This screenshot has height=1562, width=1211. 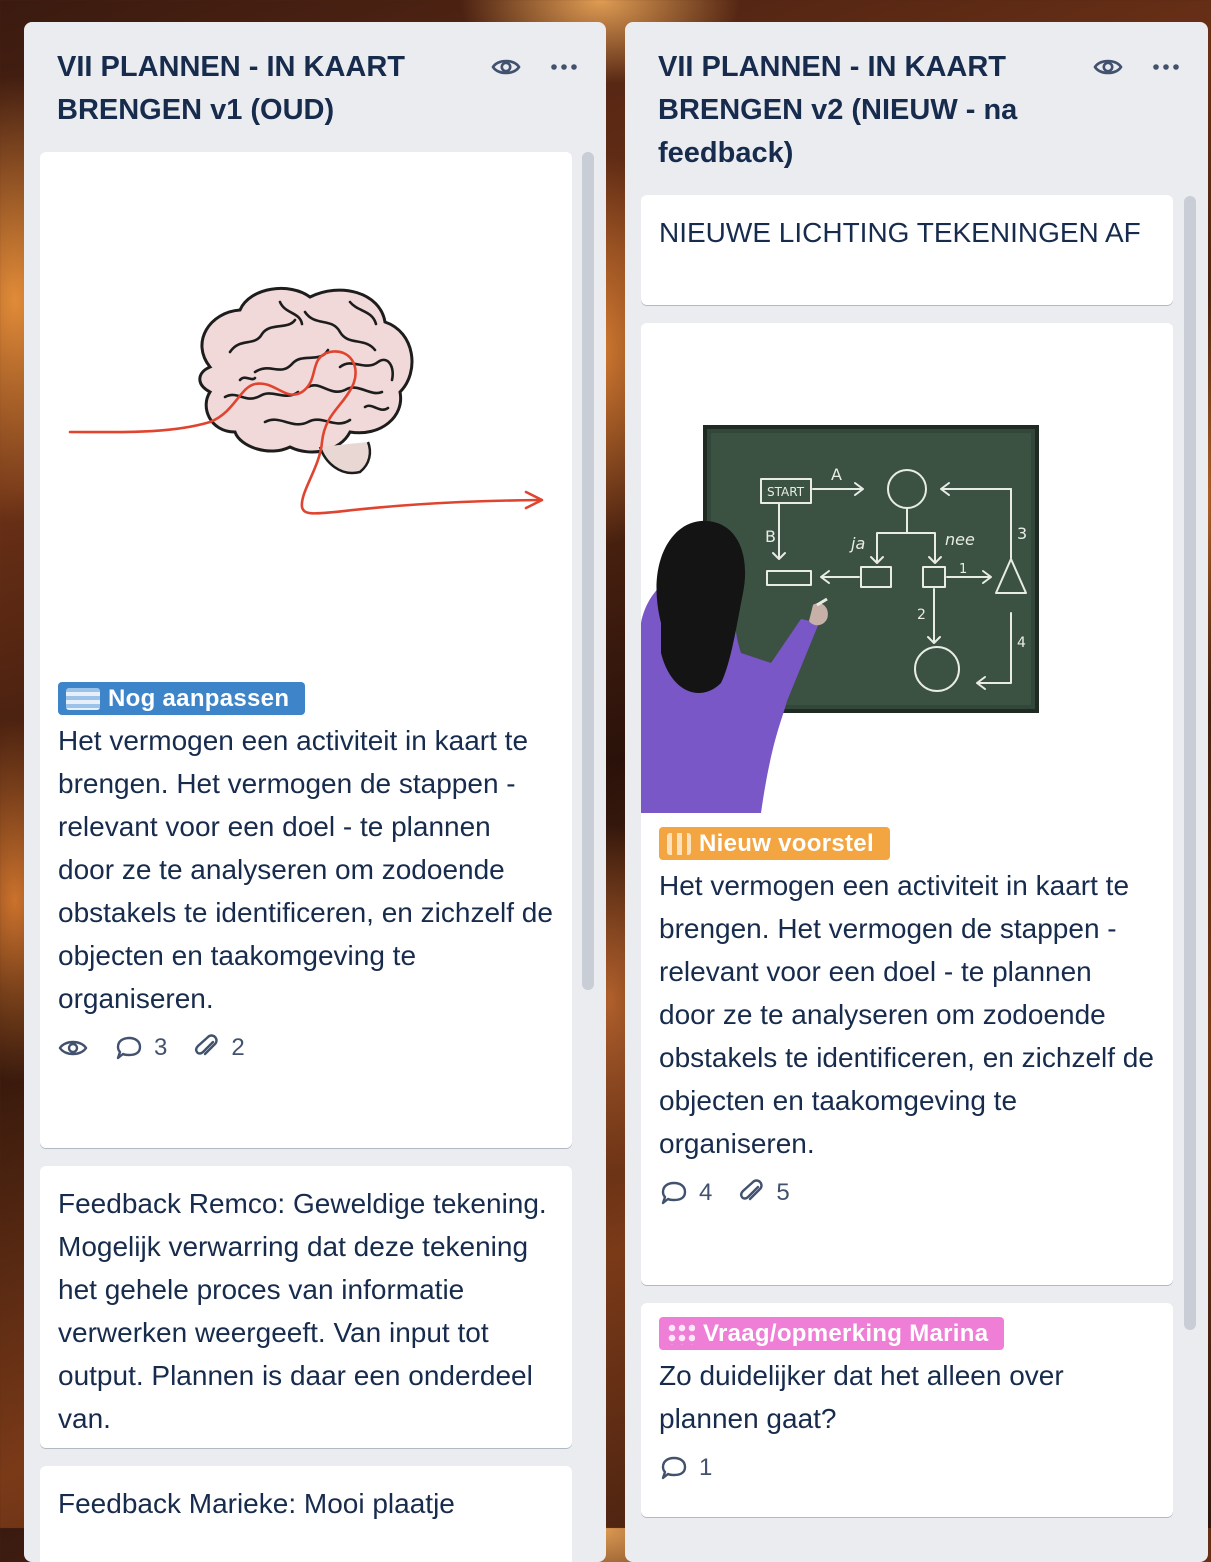 What do you see at coordinates (271, 89) in the screenshot?
I see `list-title: VII PLANNEN - IN KAART BRENGEN v1 (OUD)` at bounding box center [271, 89].